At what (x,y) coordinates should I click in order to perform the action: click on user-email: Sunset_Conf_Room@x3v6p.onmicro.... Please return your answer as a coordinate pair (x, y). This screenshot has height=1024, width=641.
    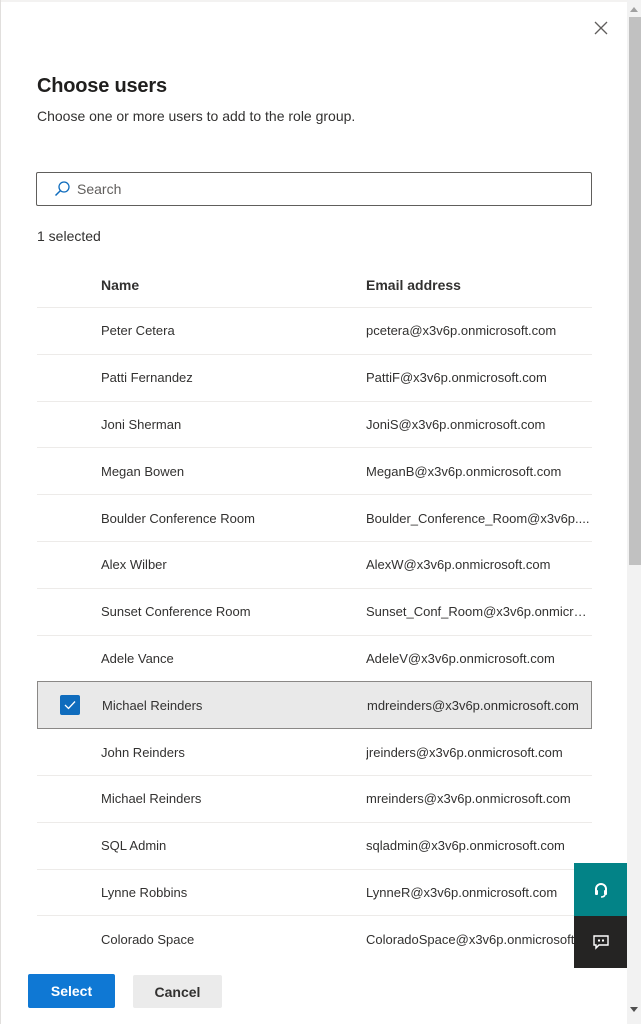
    Looking at the image, I should click on (478, 612).